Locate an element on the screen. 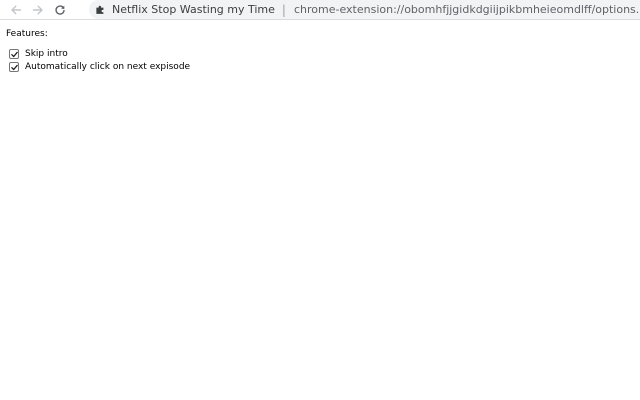 Image resolution: width=640 pixels, height=400 pixels. skip-intro-label: Skip intro is located at coordinates (46, 54).